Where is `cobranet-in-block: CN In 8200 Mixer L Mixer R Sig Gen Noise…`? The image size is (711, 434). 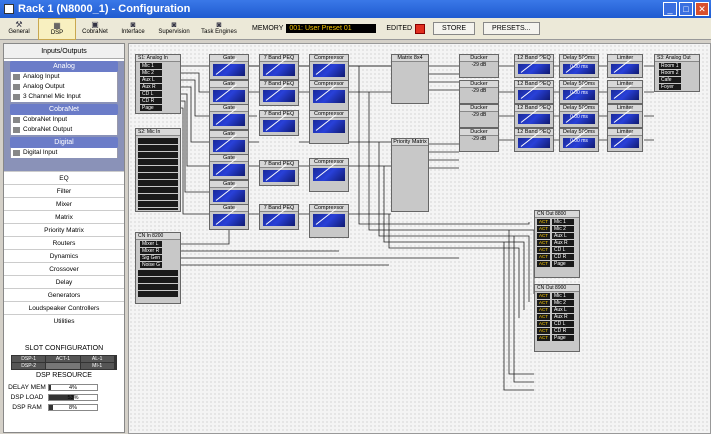 cobranet-in-block: CN In 8200 Mixer L Mixer R Sig Gen Noise… is located at coordinates (158, 268).